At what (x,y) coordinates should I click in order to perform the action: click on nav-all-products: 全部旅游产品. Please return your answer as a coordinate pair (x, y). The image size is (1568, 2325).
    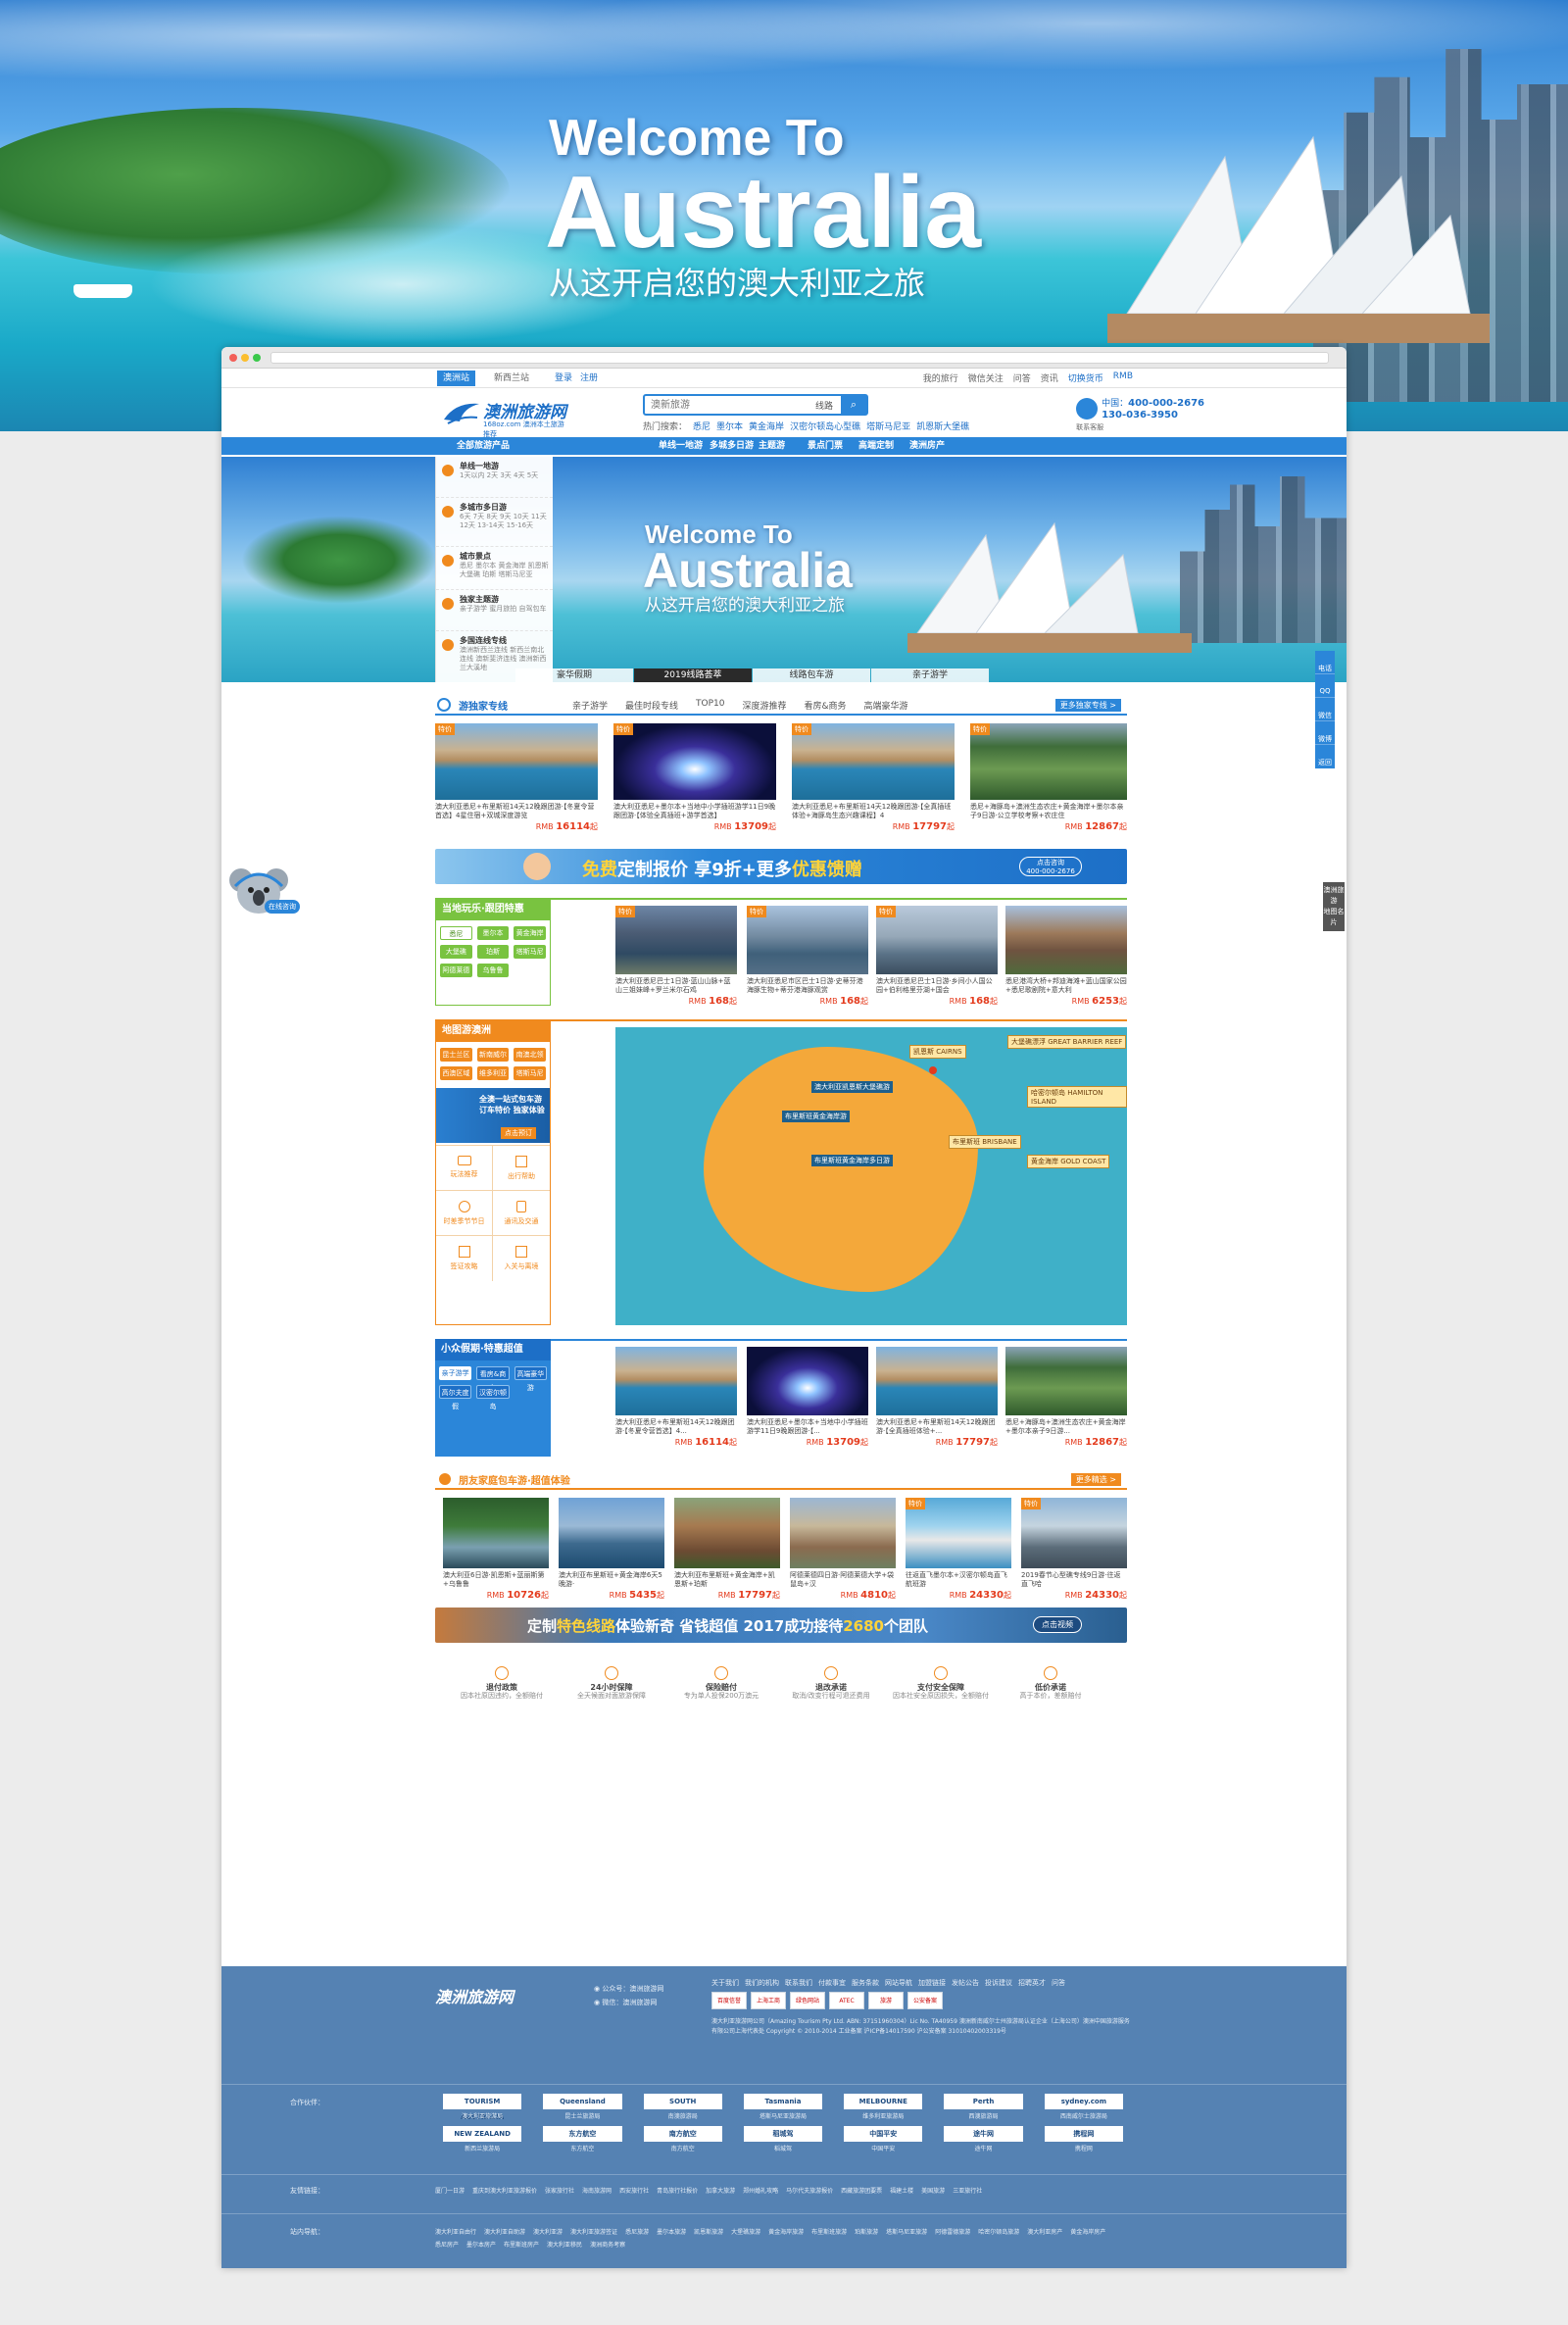
    Looking at the image, I should click on (483, 446).